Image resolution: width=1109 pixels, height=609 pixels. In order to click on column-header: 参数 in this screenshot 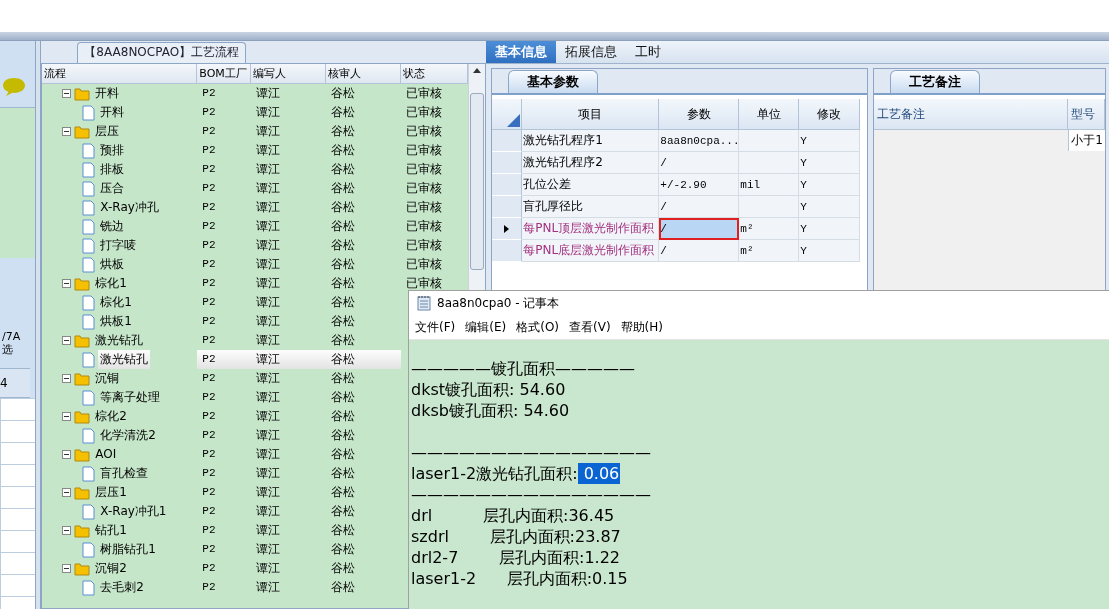, I will do `click(699, 114)`.